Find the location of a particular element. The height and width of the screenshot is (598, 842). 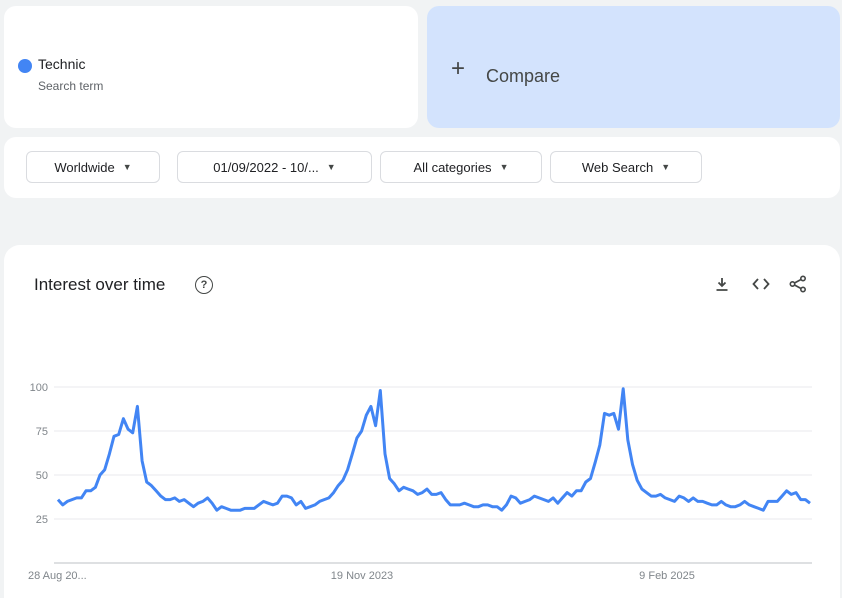

compare-button: + Compare is located at coordinates (633, 67).